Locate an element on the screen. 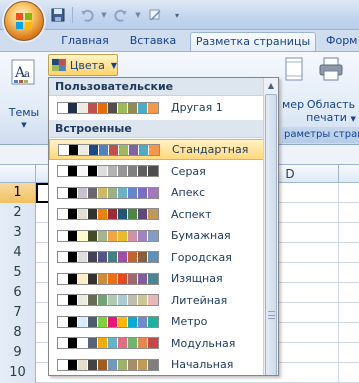  redo-icon is located at coordinates (121, 15).